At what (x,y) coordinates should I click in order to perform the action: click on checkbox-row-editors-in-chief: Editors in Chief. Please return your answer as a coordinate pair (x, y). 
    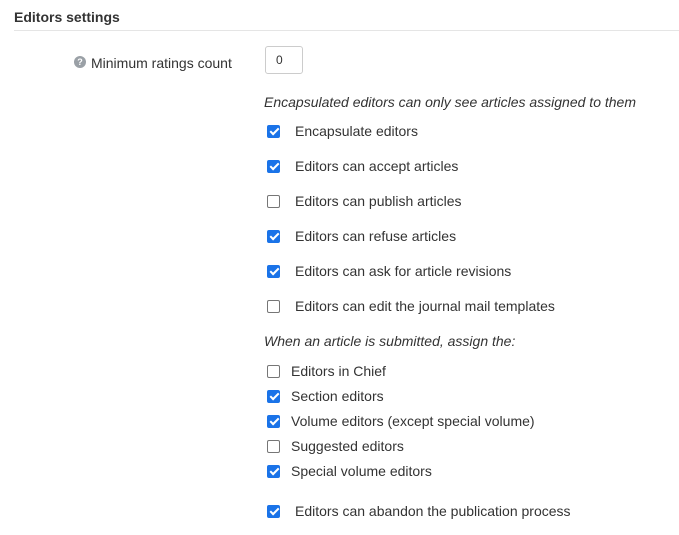
    Looking at the image, I should click on (326, 371).